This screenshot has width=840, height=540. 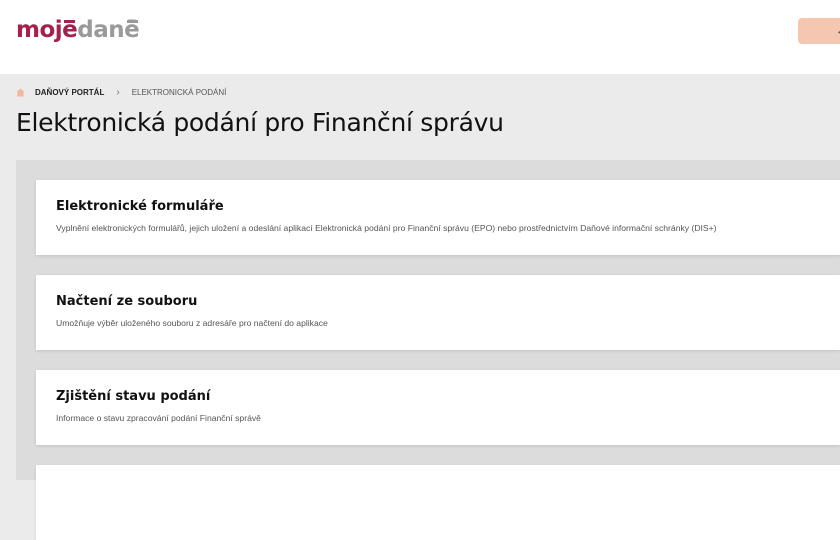 I want to click on mojedane-logo: mojedanē, so click(x=78, y=30).